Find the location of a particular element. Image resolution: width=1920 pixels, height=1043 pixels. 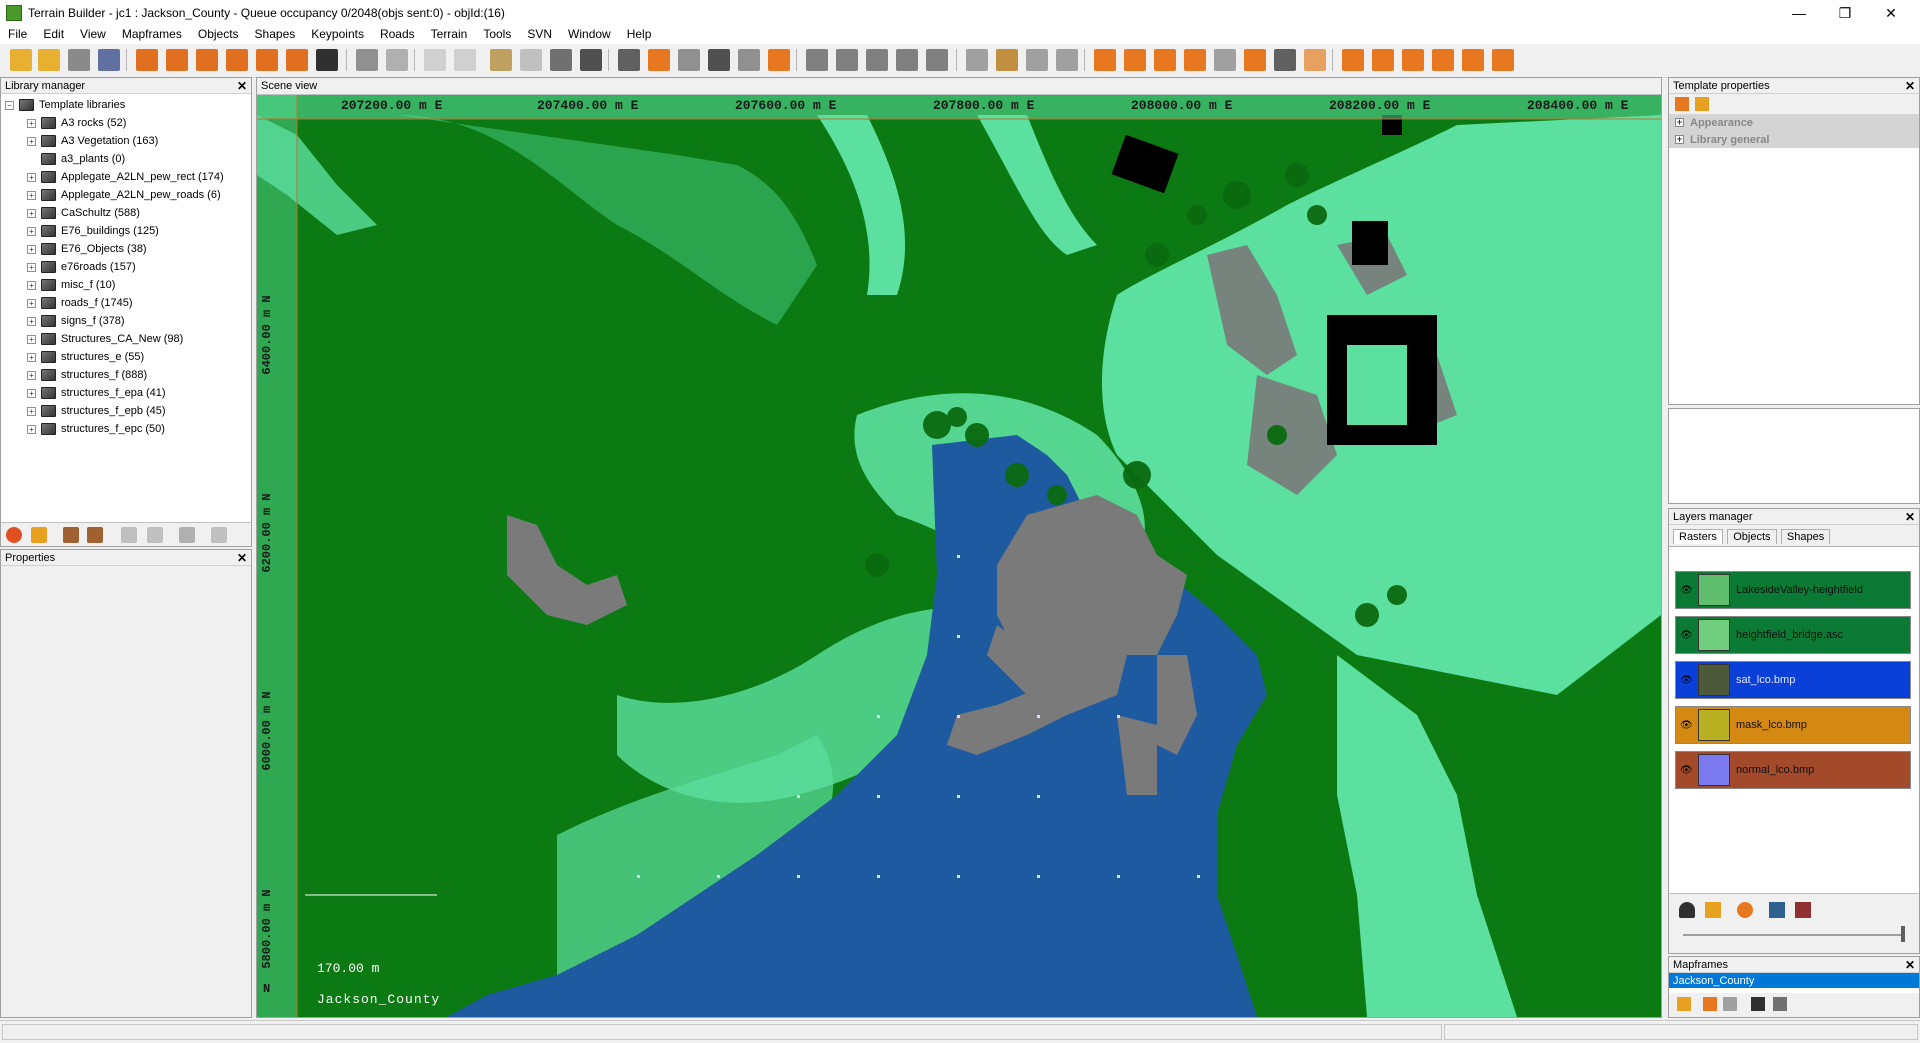

menu-svn: SVN is located at coordinates (539, 34).